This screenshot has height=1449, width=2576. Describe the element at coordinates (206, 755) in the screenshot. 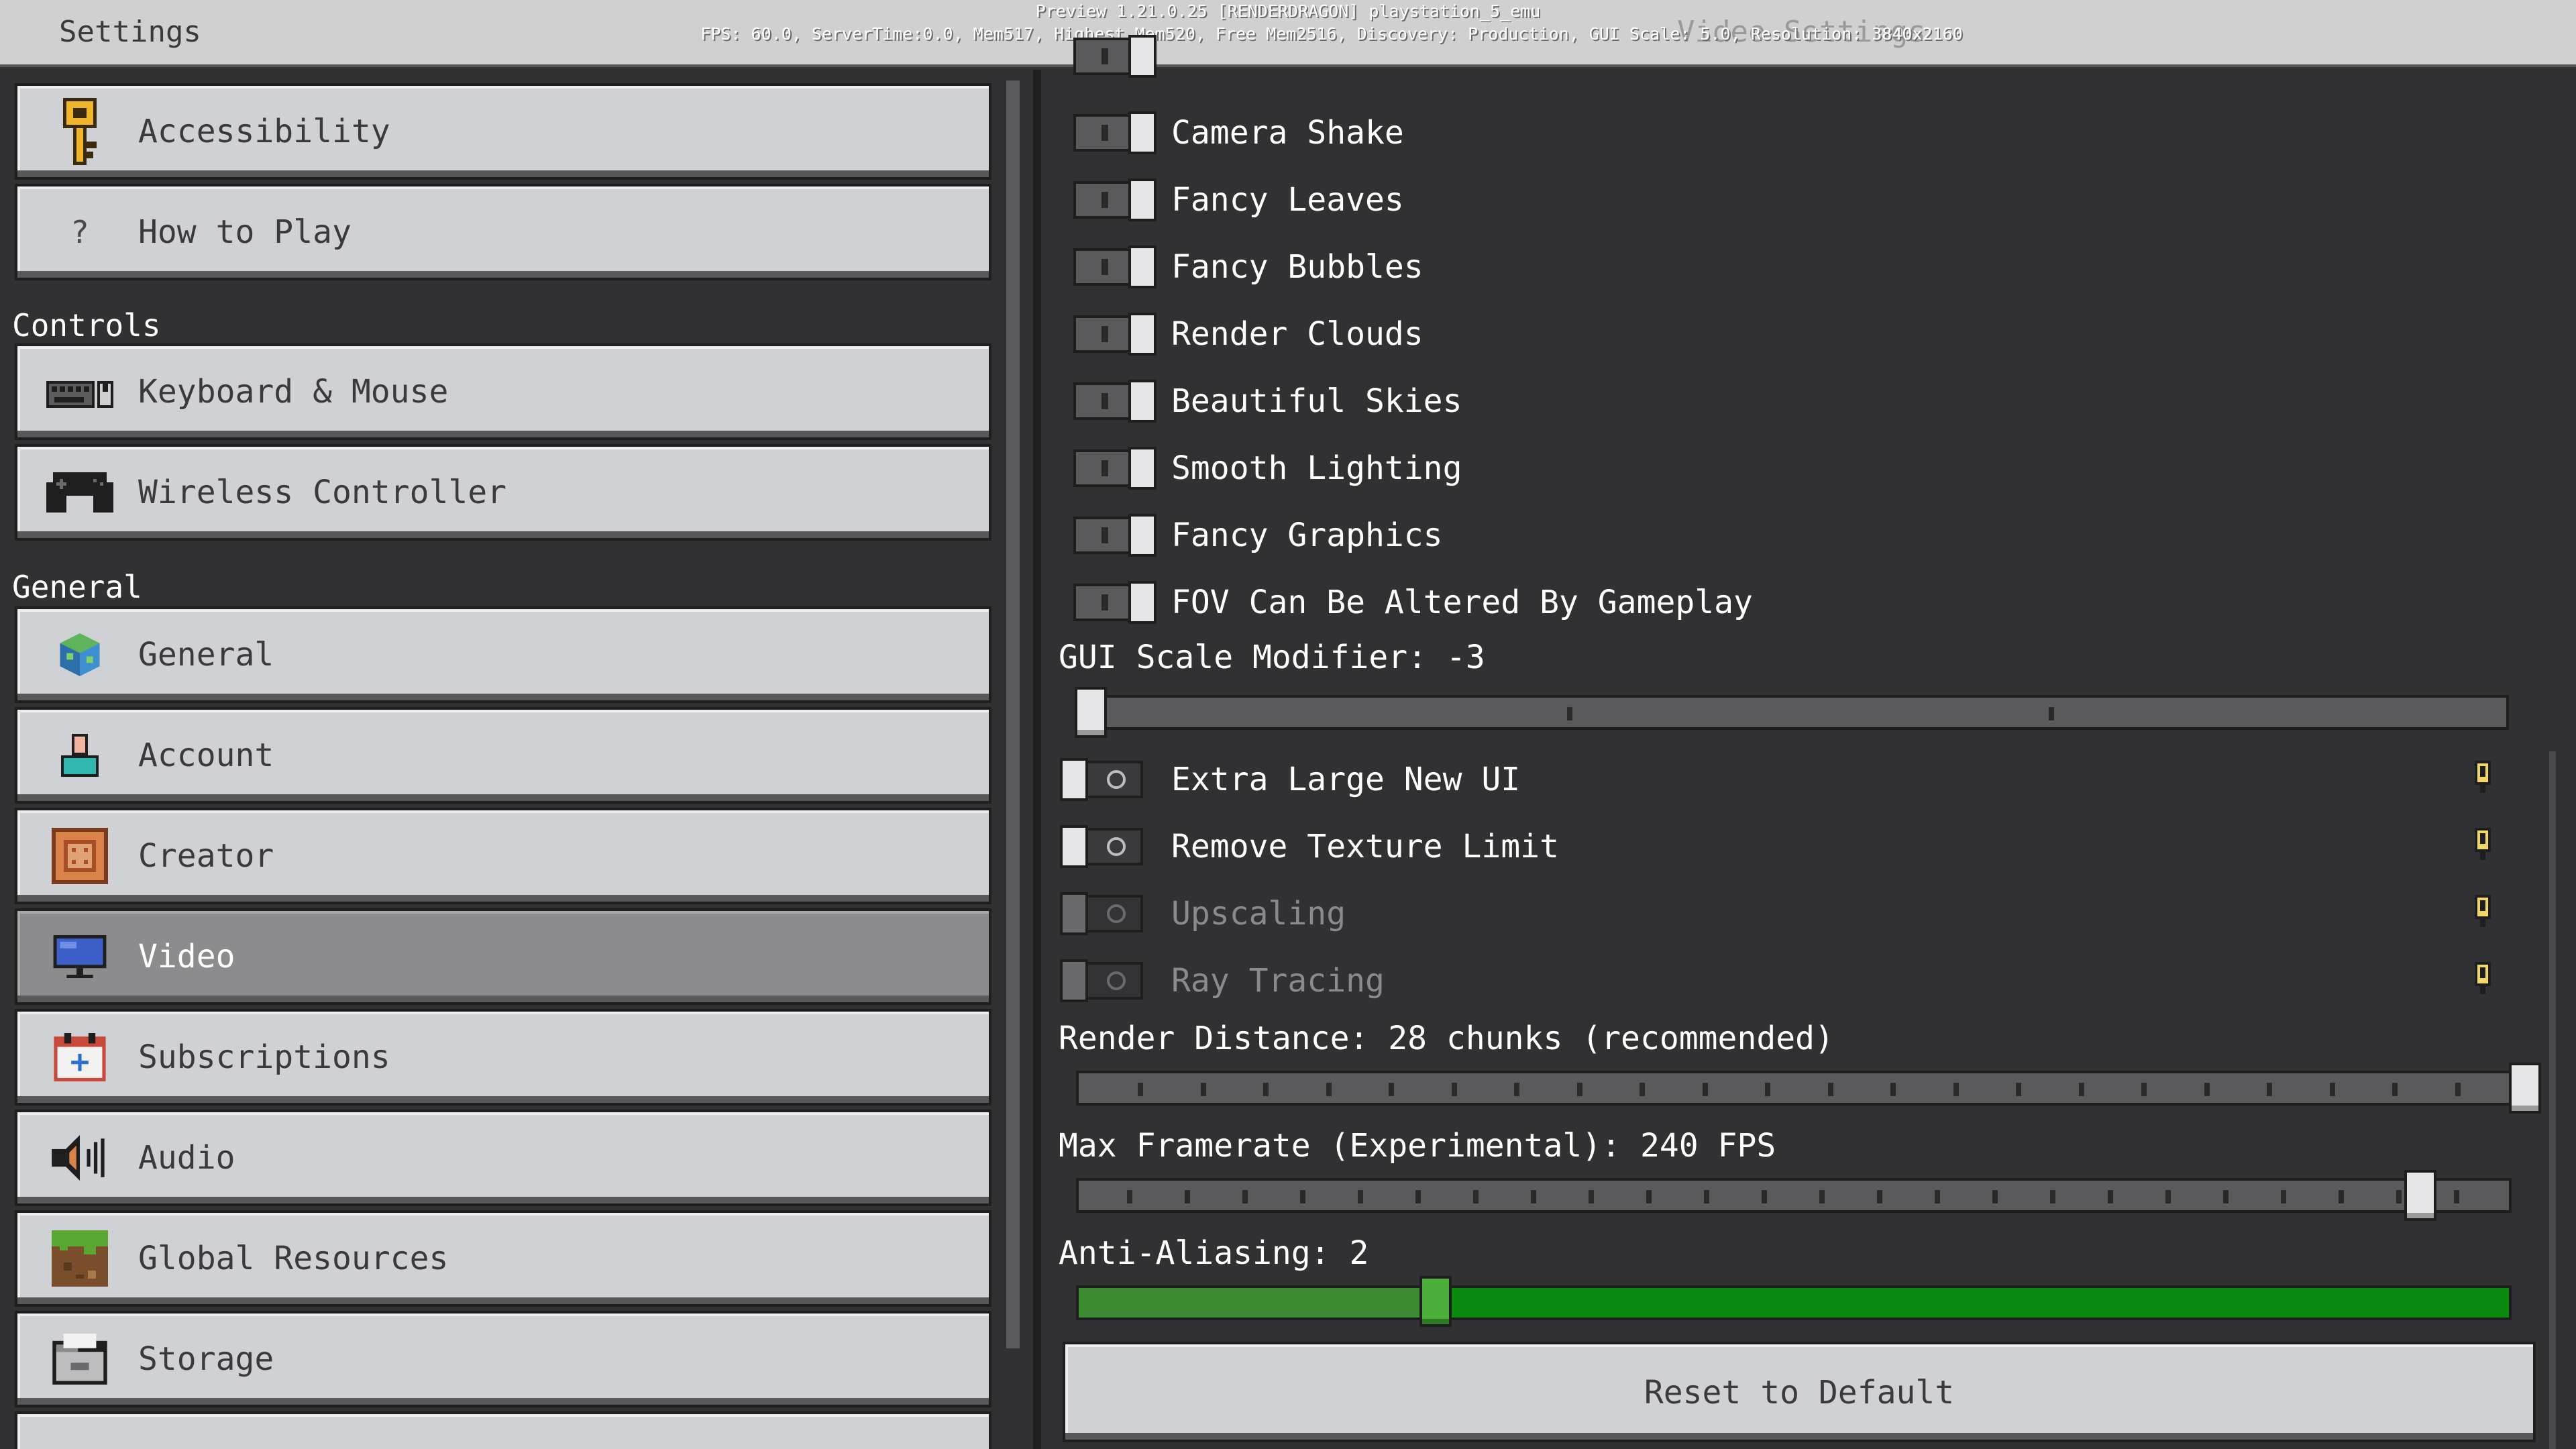

I see `sidebar-item-label: Account` at that location.